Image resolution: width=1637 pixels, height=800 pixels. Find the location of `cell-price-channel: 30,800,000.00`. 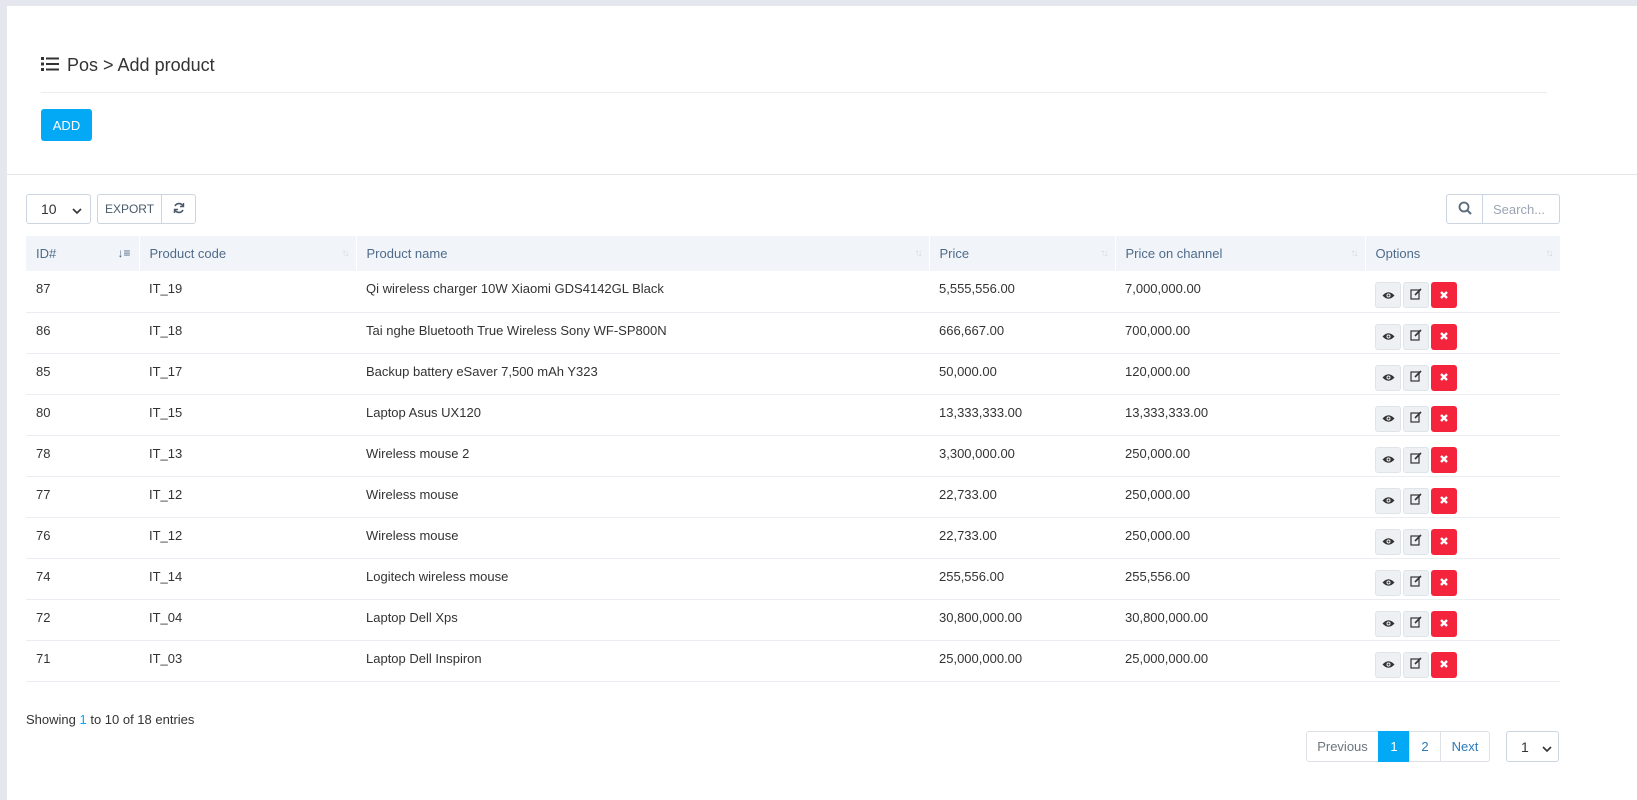

cell-price-channel: 30,800,000.00 is located at coordinates (1167, 617).